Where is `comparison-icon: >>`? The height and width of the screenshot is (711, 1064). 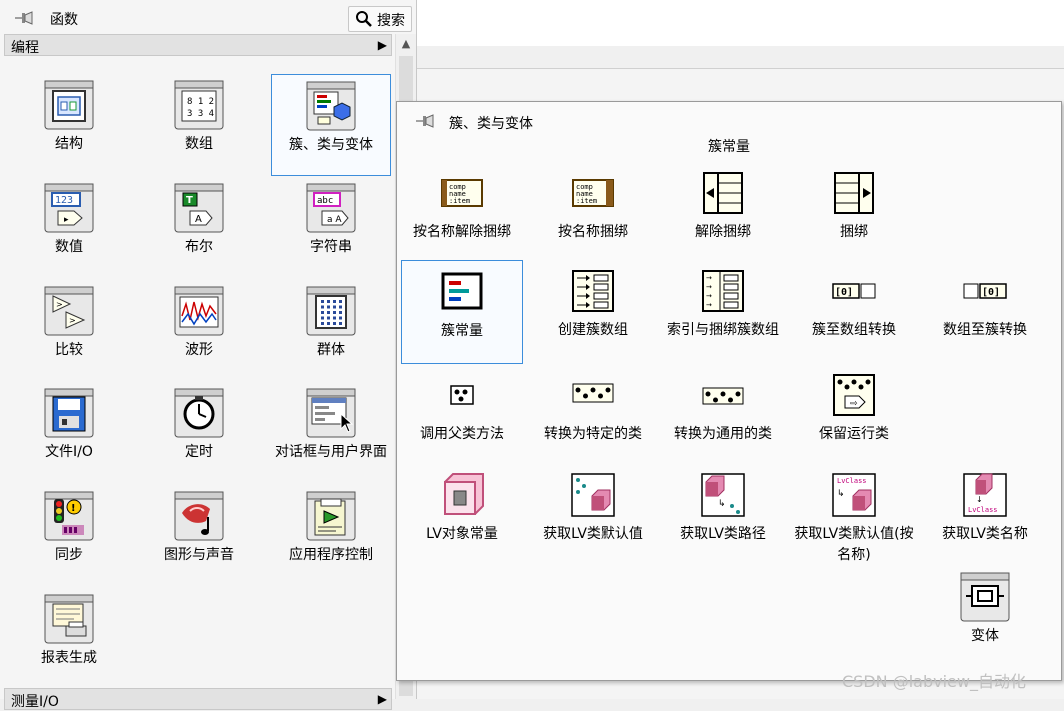 comparison-icon: >> is located at coordinates (69, 311).